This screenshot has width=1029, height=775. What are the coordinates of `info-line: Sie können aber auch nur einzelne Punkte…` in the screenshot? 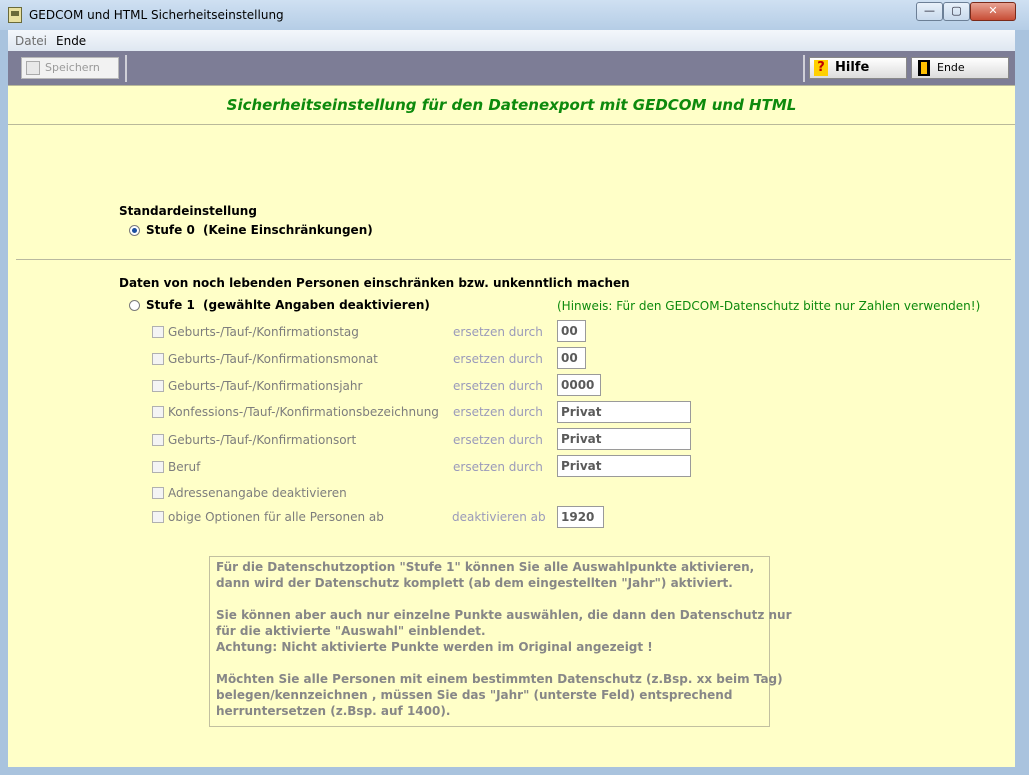 It's located at (504, 615).